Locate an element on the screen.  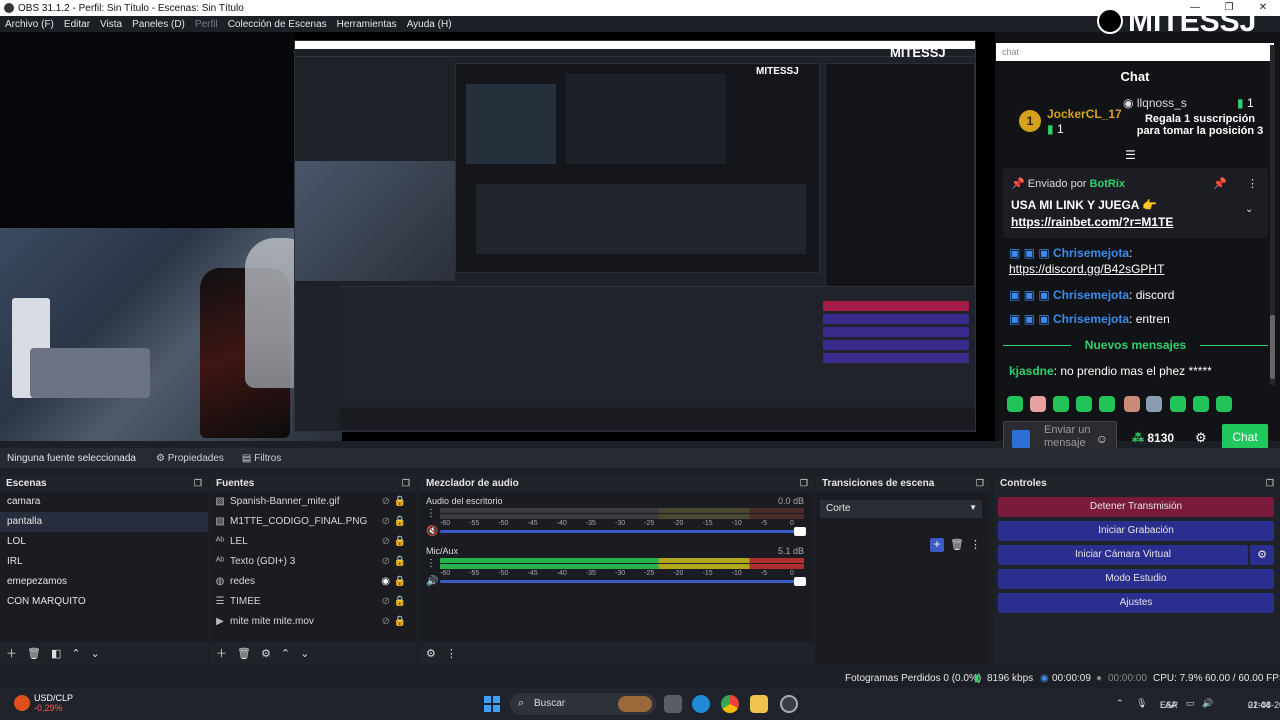
mixer-more-icon: ⋮ is located at coordinates (451, 653).